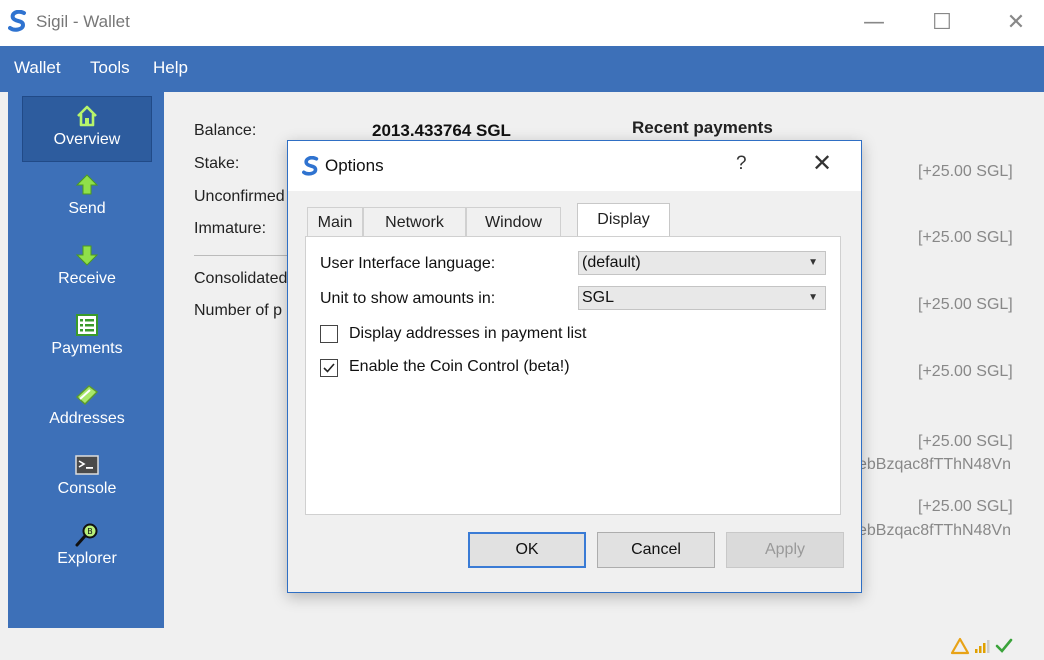 Image resolution: width=1044 pixels, height=660 pixels. I want to click on cancel-button: Cancel, so click(656, 550).